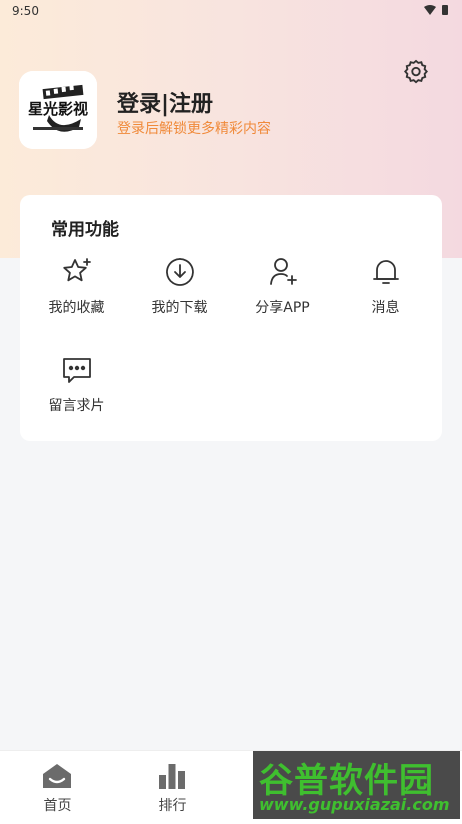  Describe the element at coordinates (76, 406) in the screenshot. I see `function-label: 留言求片` at that location.